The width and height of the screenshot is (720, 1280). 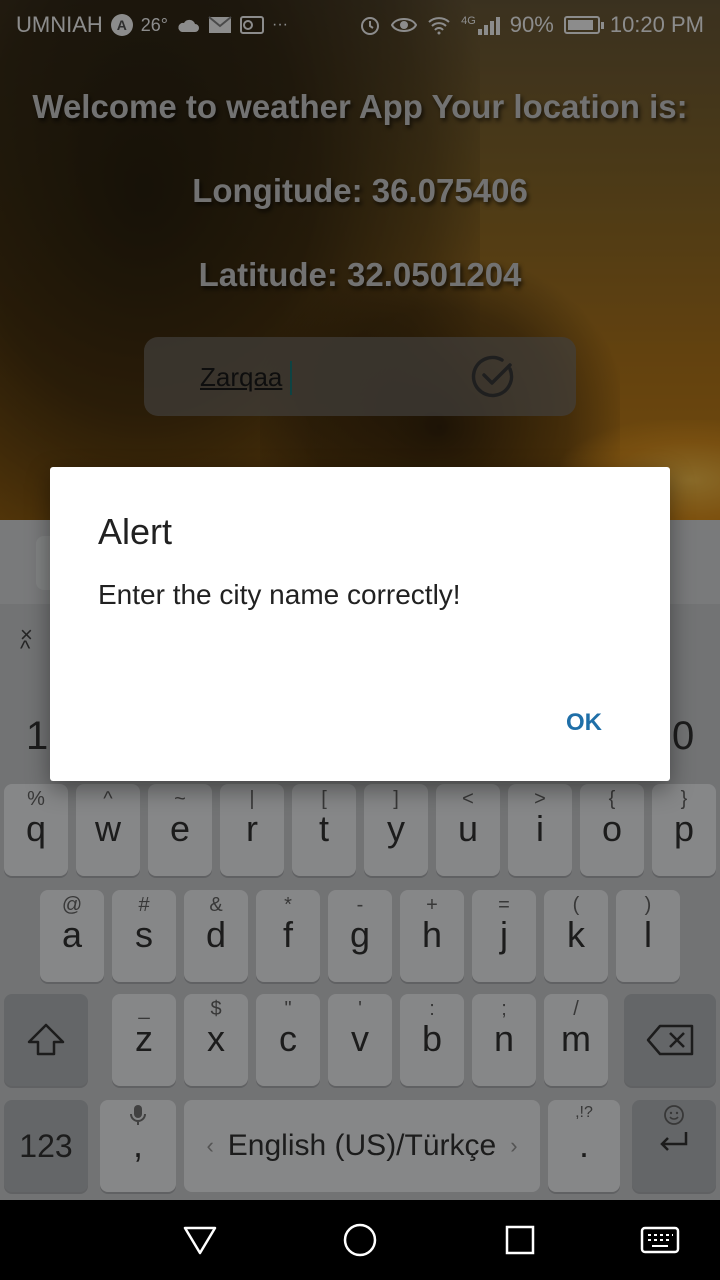 I want to click on keyboard-switch-button, so click(x=660, y=1240).